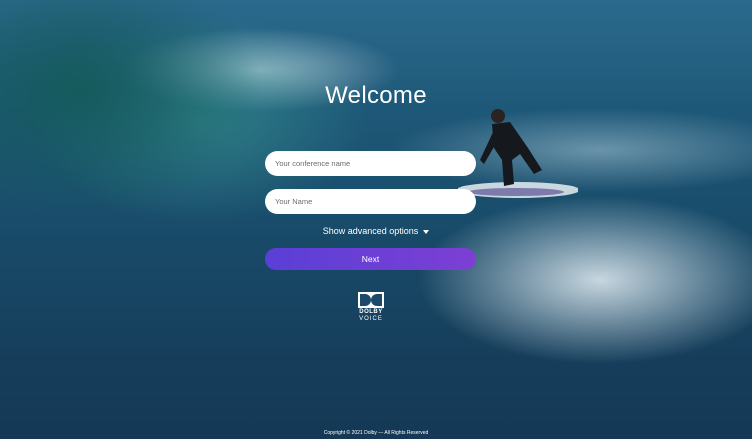  What do you see at coordinates (371, 319) in the screenshot?
I see `logo-text-voice: VOICE` at bounding box center [371, 319].